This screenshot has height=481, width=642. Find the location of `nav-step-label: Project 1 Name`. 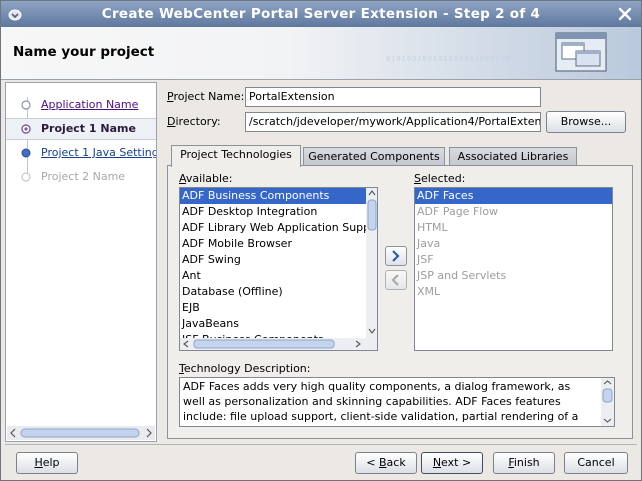

nav-step-label: Project 1 Name is located at coordinates (88, 128).